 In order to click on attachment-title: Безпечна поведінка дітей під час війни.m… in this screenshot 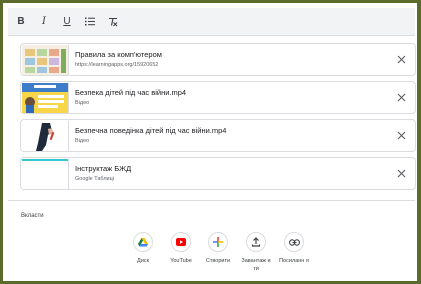, I will do `click(150, 130)`.